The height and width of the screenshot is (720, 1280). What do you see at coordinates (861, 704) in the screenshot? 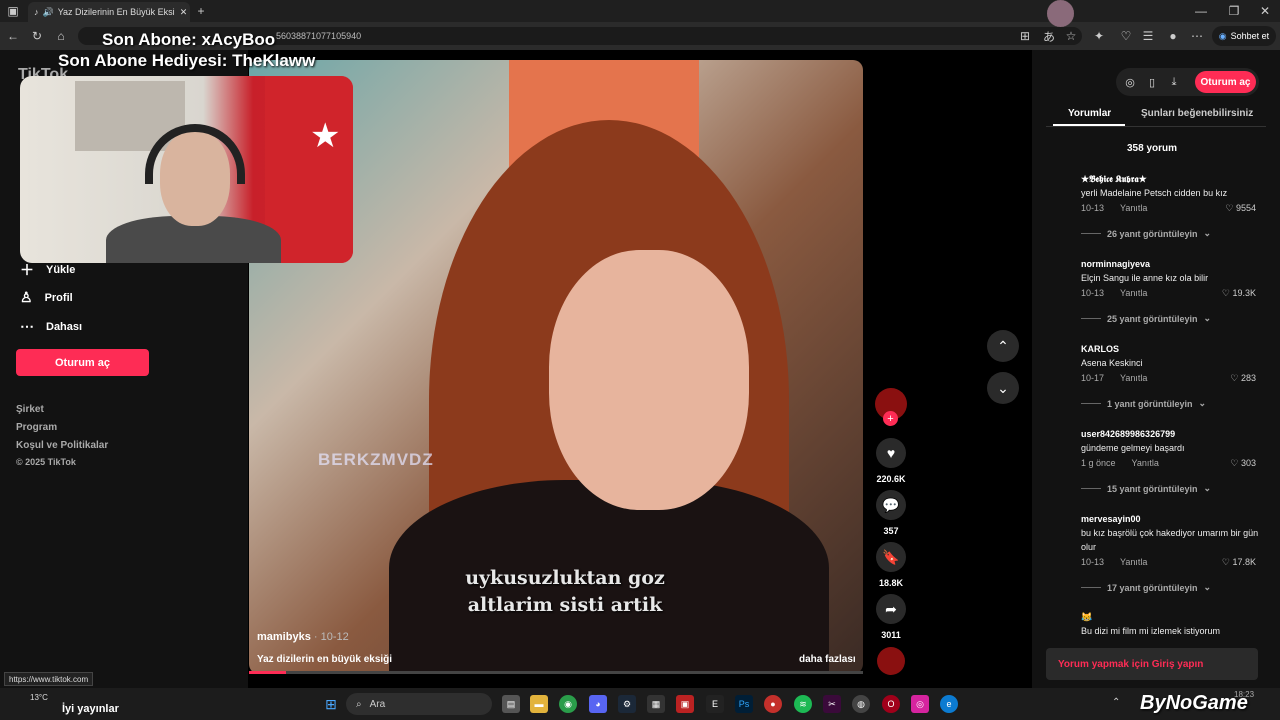
I see `obs-icon: ◍` at bounding box center [861, 704].